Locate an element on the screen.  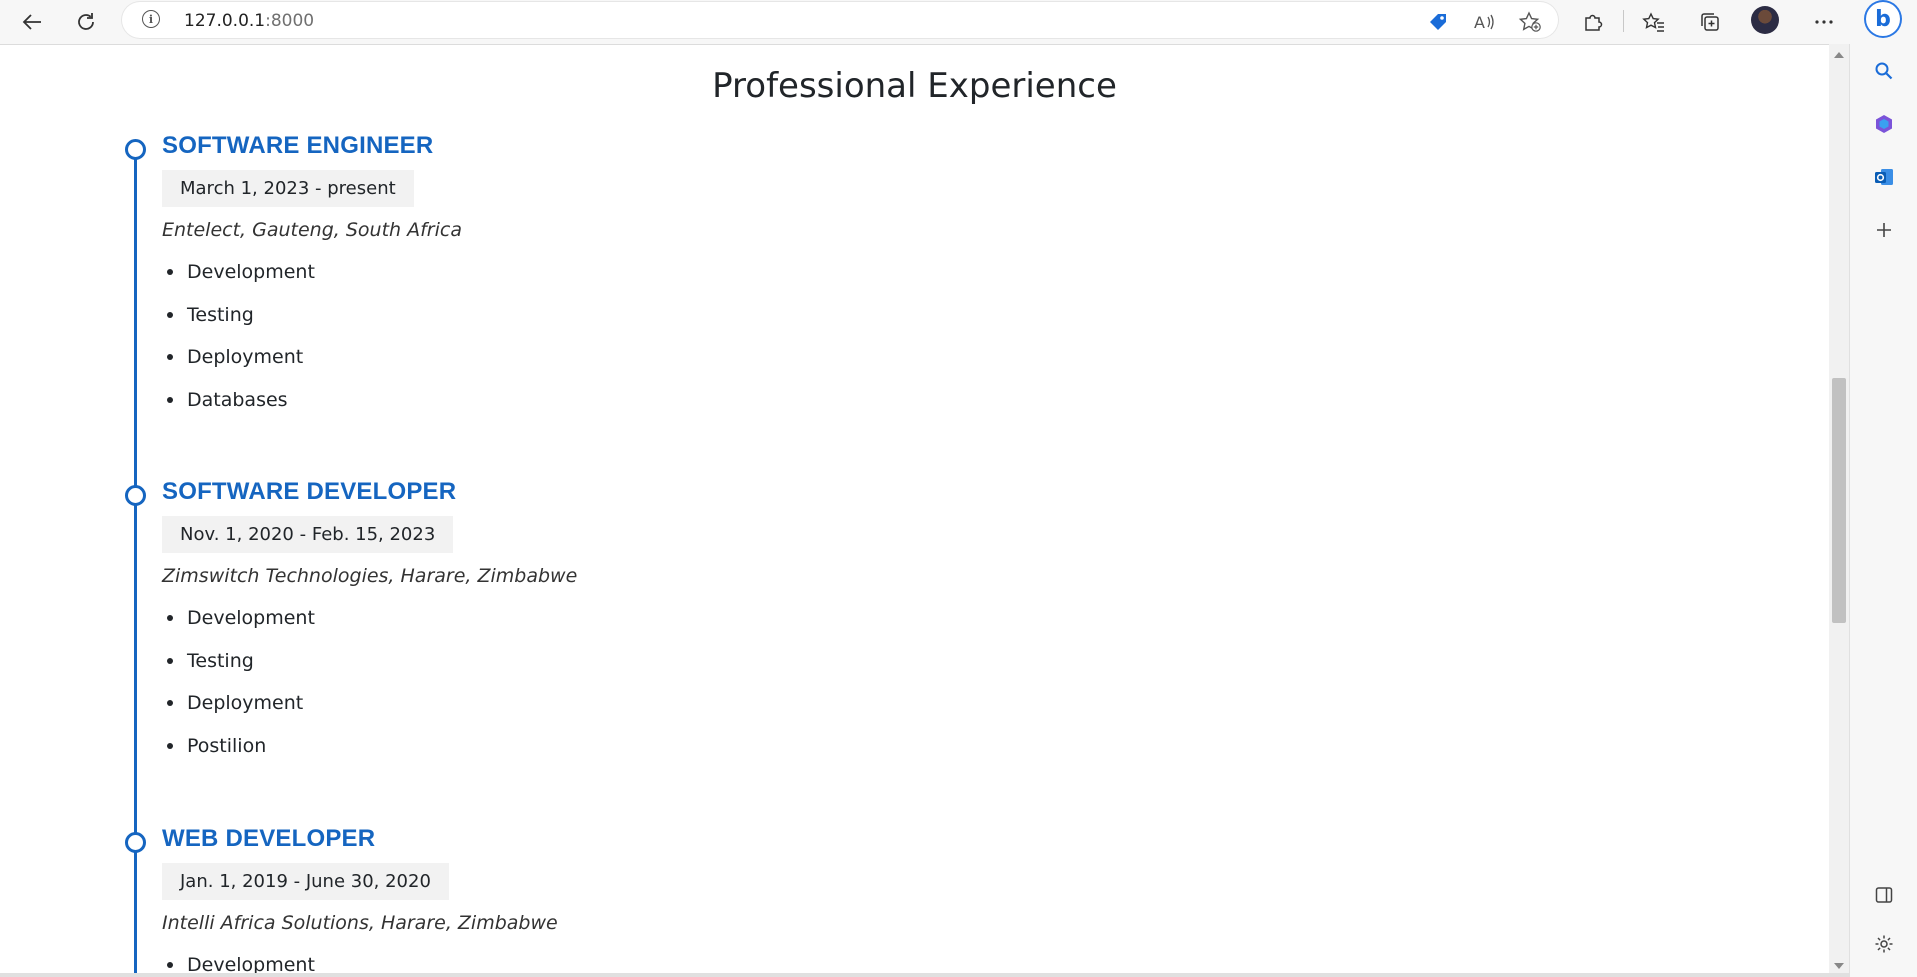
duty-list: Development is located at coordinates (238, 962).